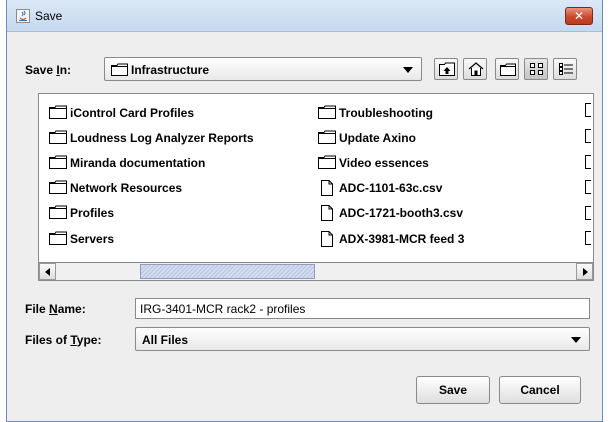 This screenshot has height=422, width=611. What do you see at coordinates (386, 113) in the screenshot?
I see `item-label: Troubleshooting` at bounding box center [386, 113].